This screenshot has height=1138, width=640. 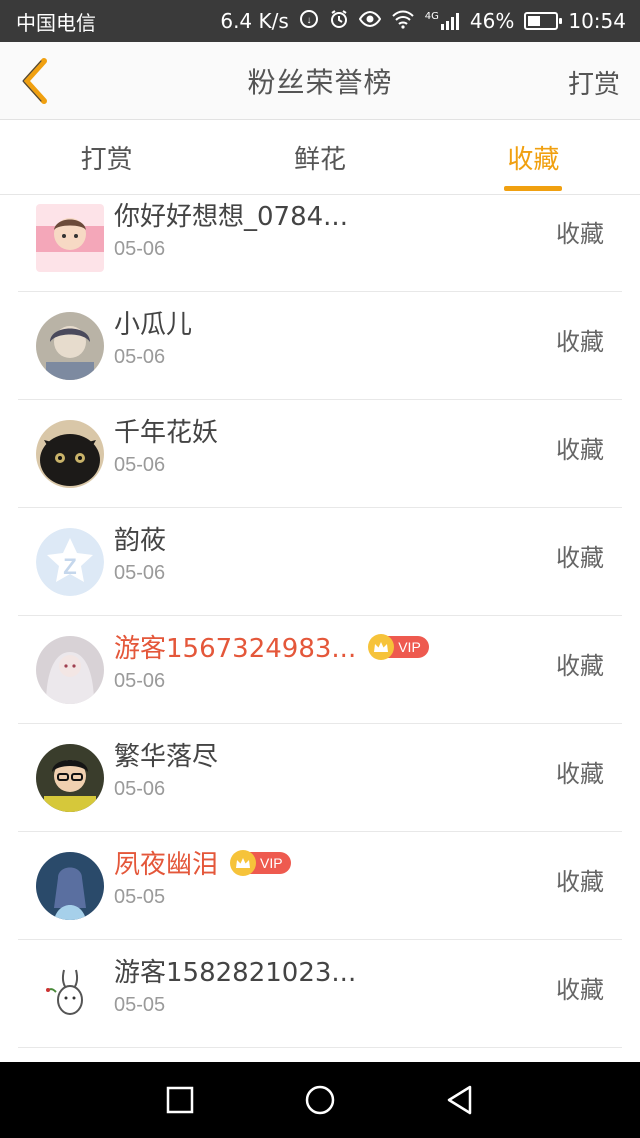 What do you see at coordinates (431, 16) in the screenshot?
I see `network-type: 4G` at bounding box center [431, 16].